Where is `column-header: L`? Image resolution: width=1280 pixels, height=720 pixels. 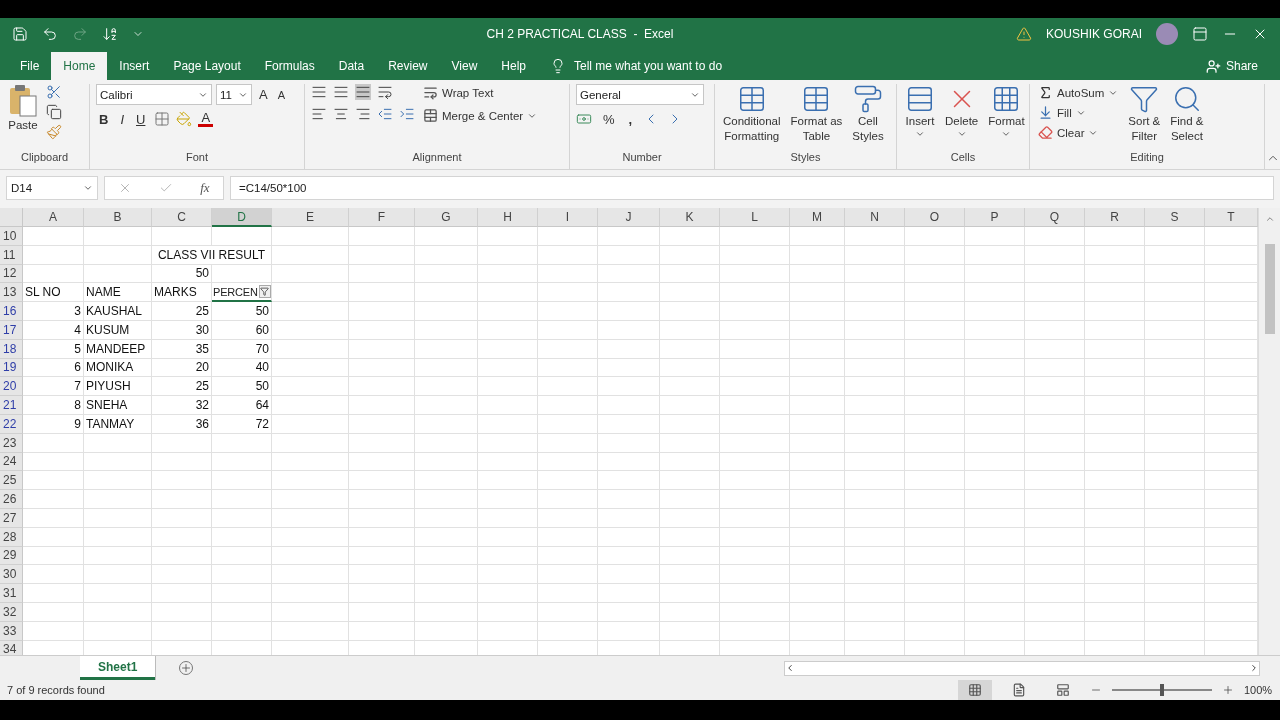
column-header: L is located at coordinates (755, 217).